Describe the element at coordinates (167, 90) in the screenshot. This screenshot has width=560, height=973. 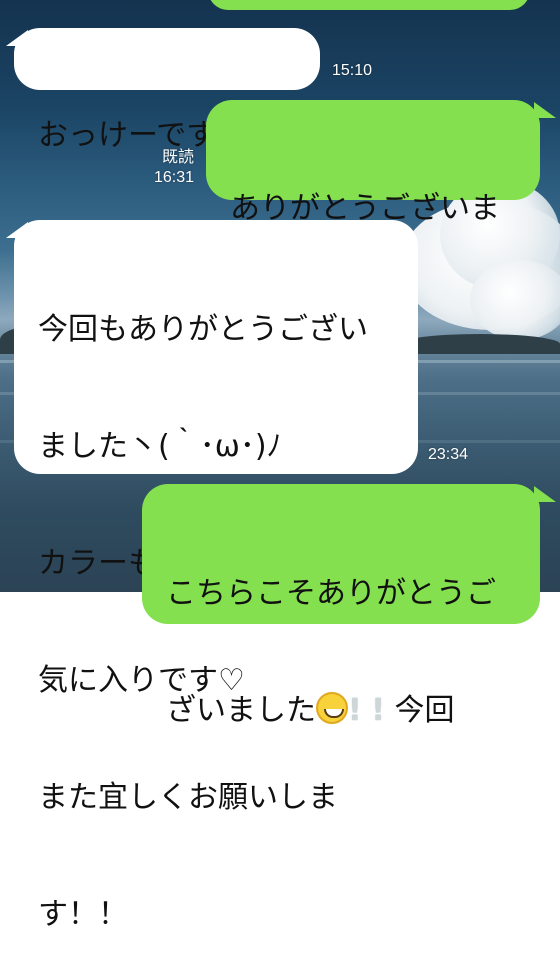
I see `message-bubble-received: おっけーです！！` at that location.